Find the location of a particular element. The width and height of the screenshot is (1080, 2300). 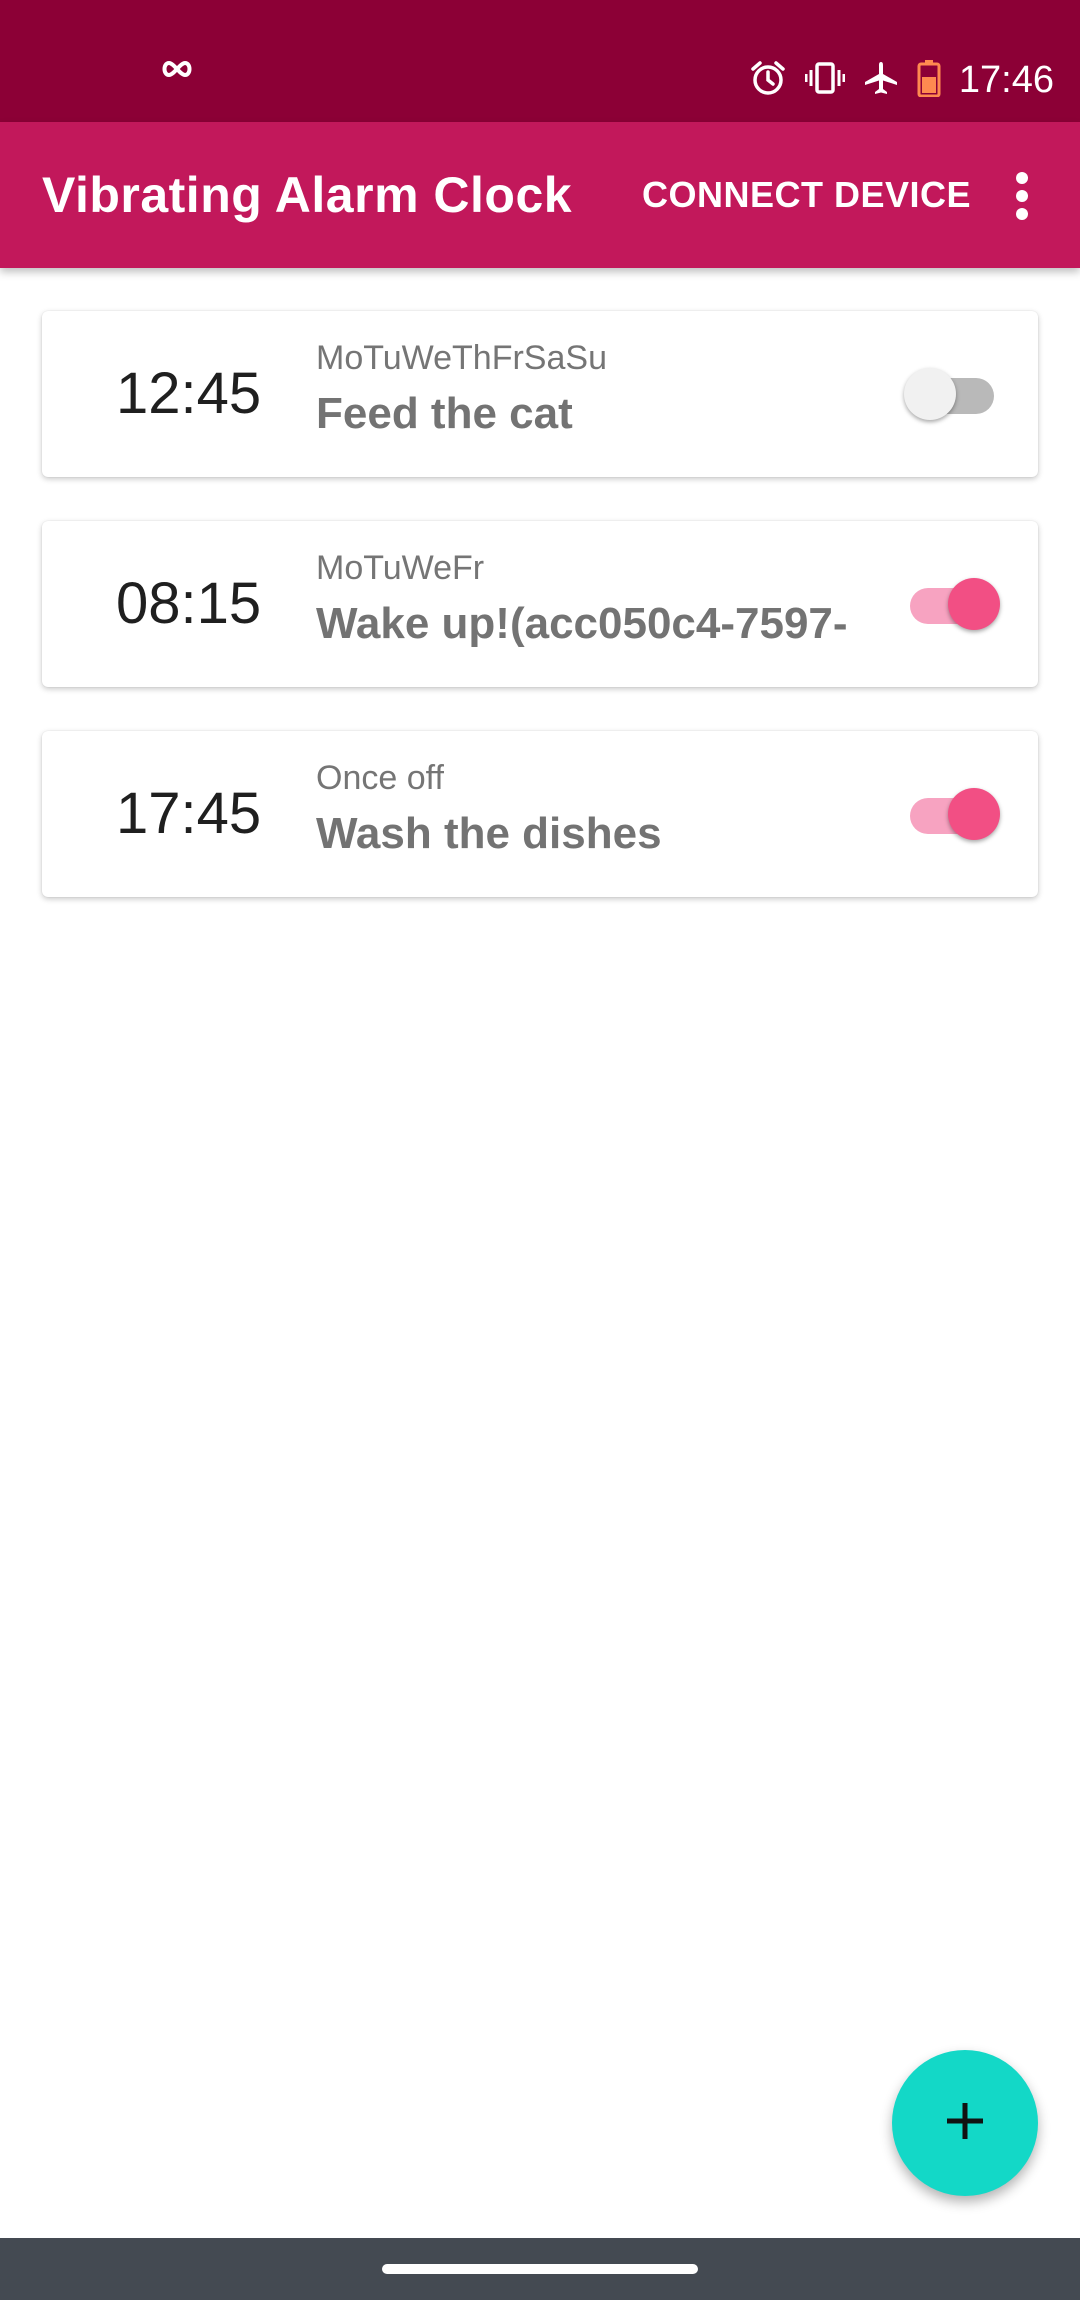

vibrate-icon is located at coordinates (825, 80).